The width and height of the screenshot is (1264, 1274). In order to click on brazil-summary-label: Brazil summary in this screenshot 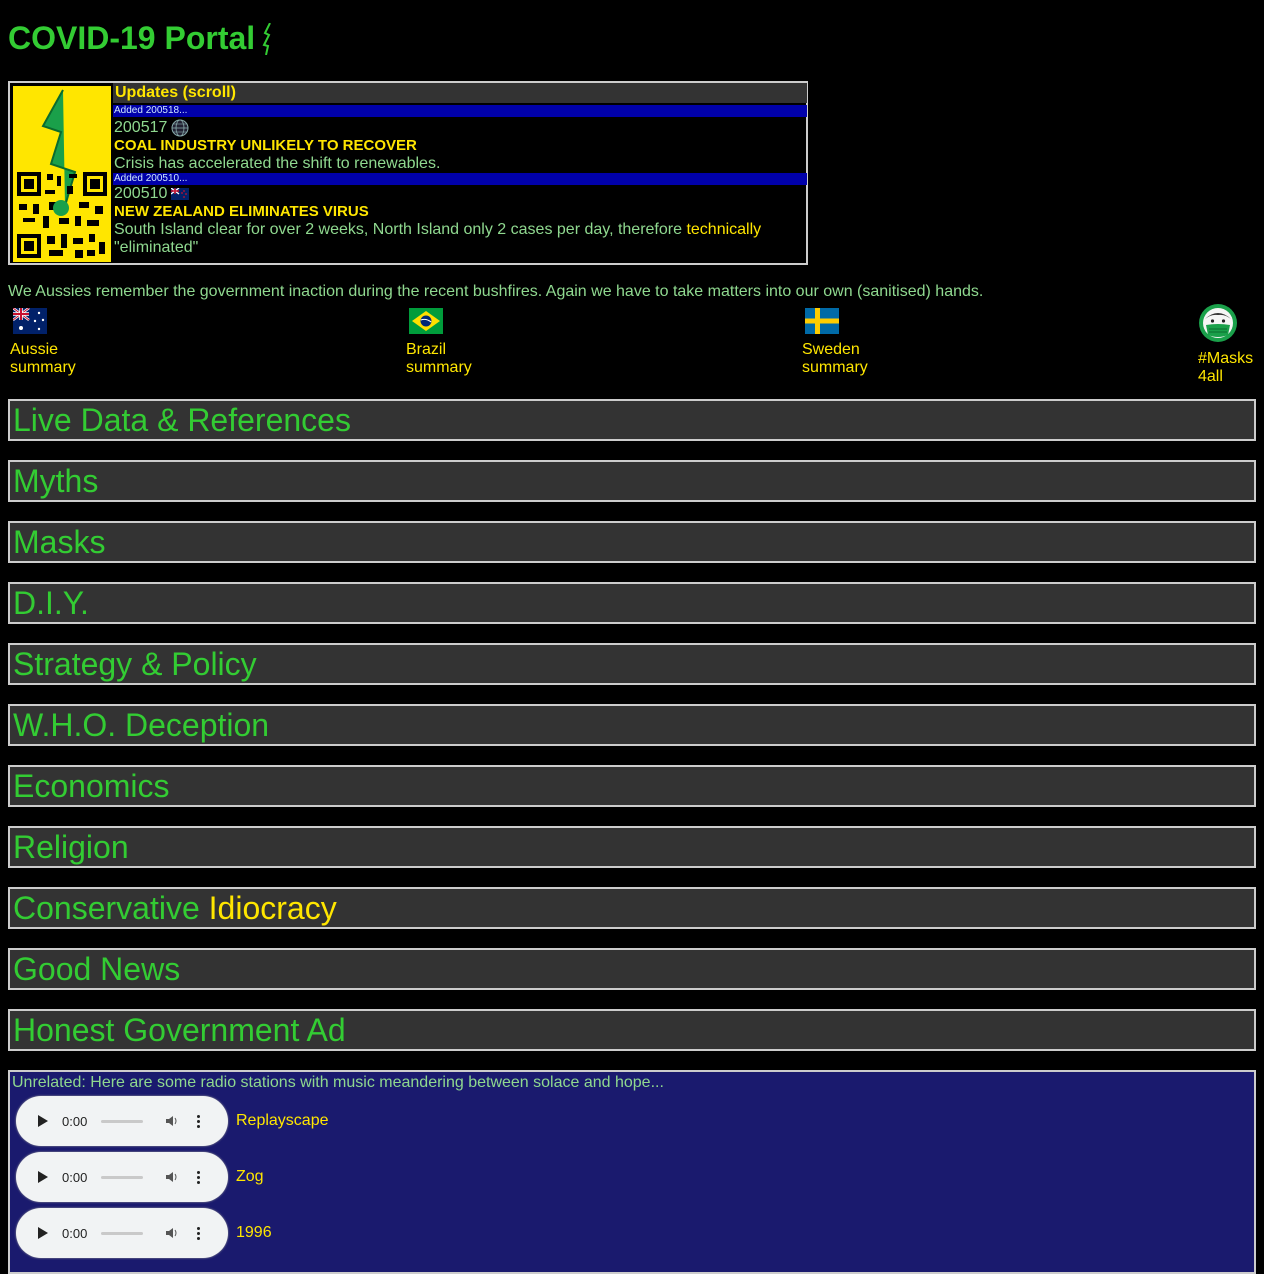, I will do `click(466, 359)`.